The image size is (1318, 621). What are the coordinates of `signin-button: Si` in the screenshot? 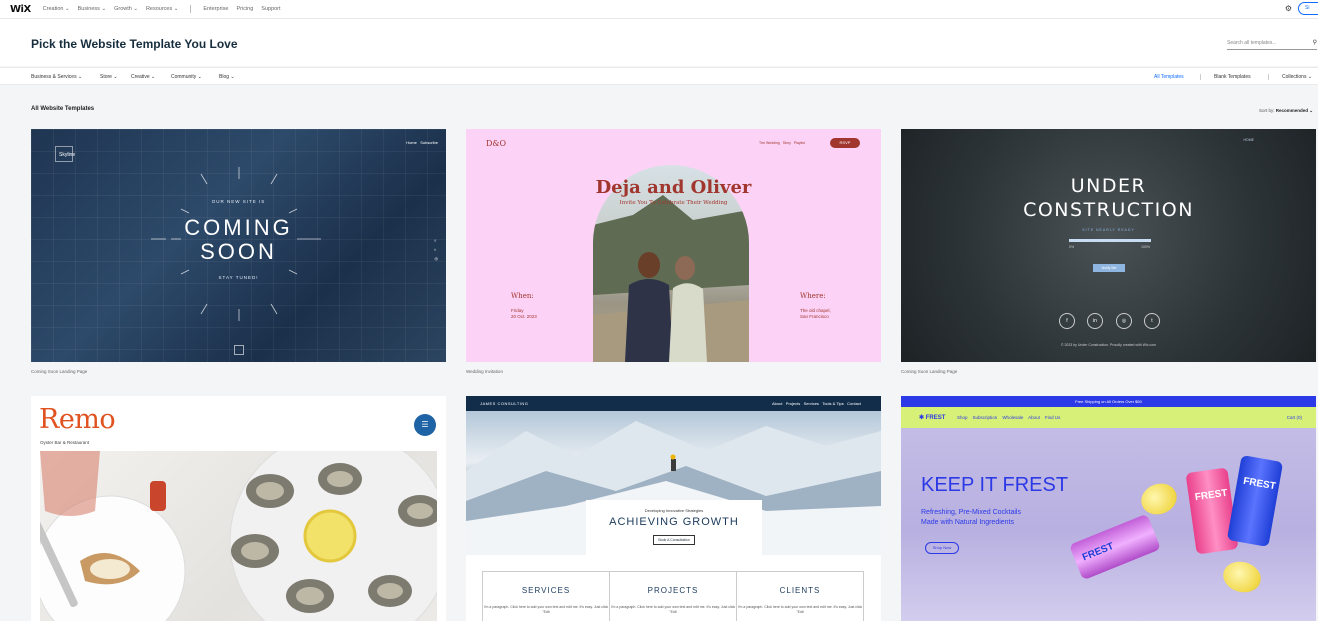 It's located at (1308, 8).